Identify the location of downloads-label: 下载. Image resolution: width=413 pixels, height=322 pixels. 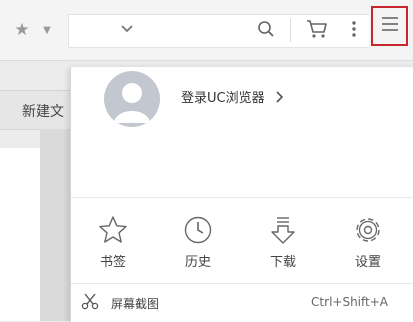
(282, 262).